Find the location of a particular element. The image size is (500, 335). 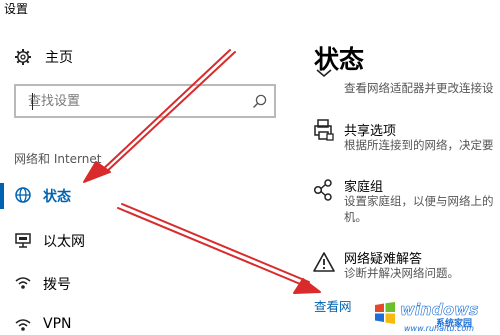

network-adapter-icon is located at coordinates (324, 73).